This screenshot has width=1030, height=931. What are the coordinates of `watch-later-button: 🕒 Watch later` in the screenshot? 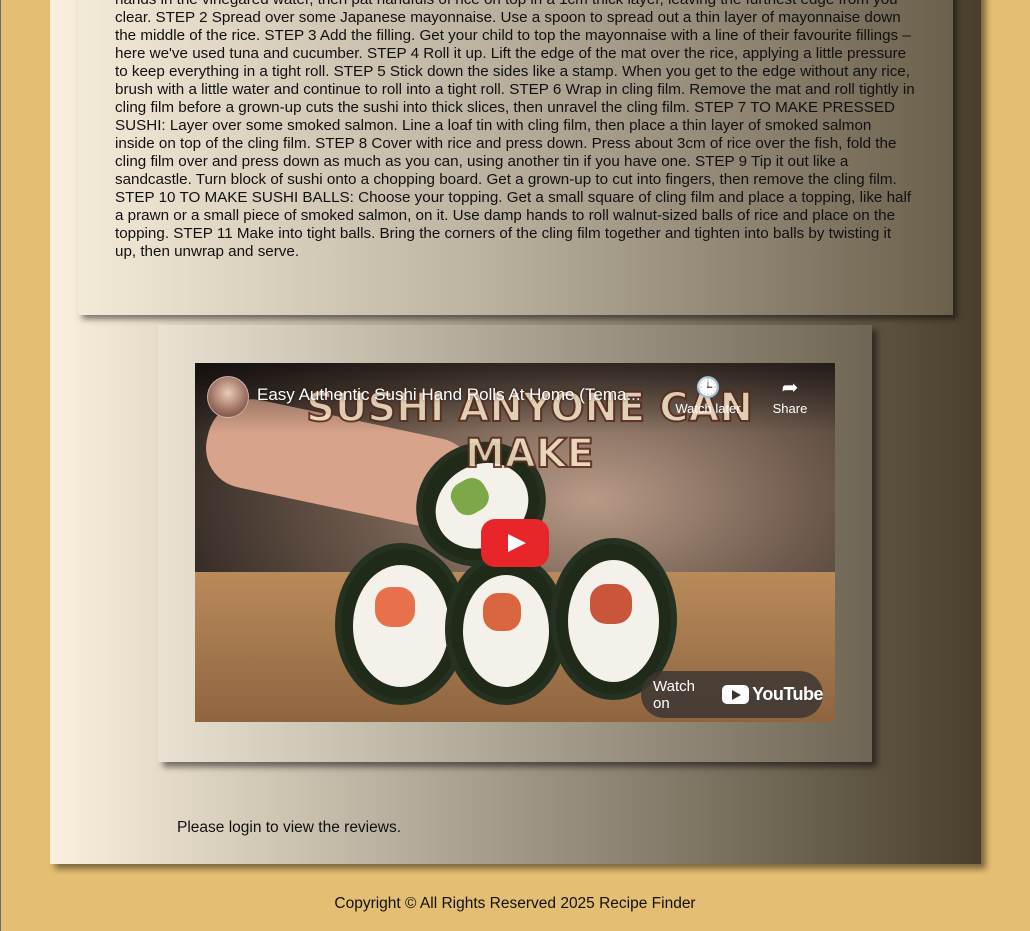 It's located at (708, 395).